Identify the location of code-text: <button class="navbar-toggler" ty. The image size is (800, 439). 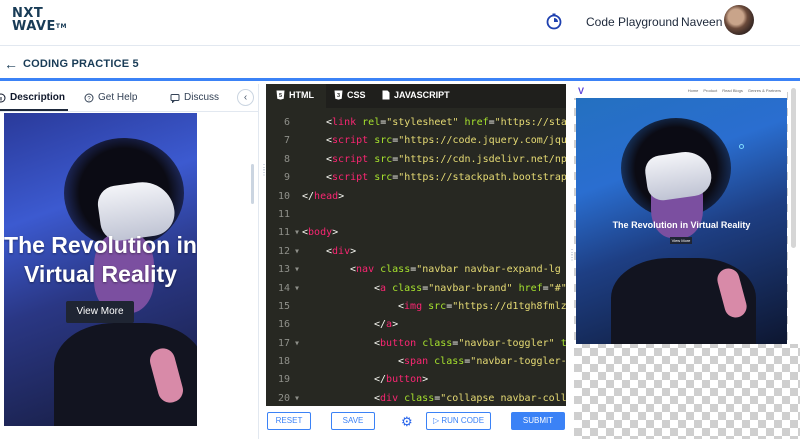
(470, 343).